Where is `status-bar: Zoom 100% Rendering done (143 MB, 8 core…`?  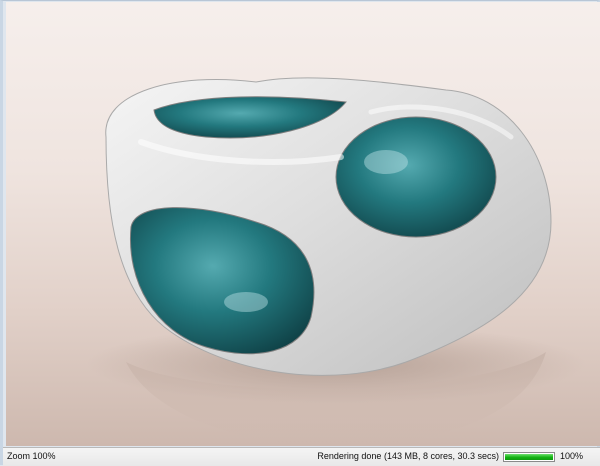
status-bar: Zoom 100% Rendering done (143 MB, 8 core… is located at coordinates (301, 456).